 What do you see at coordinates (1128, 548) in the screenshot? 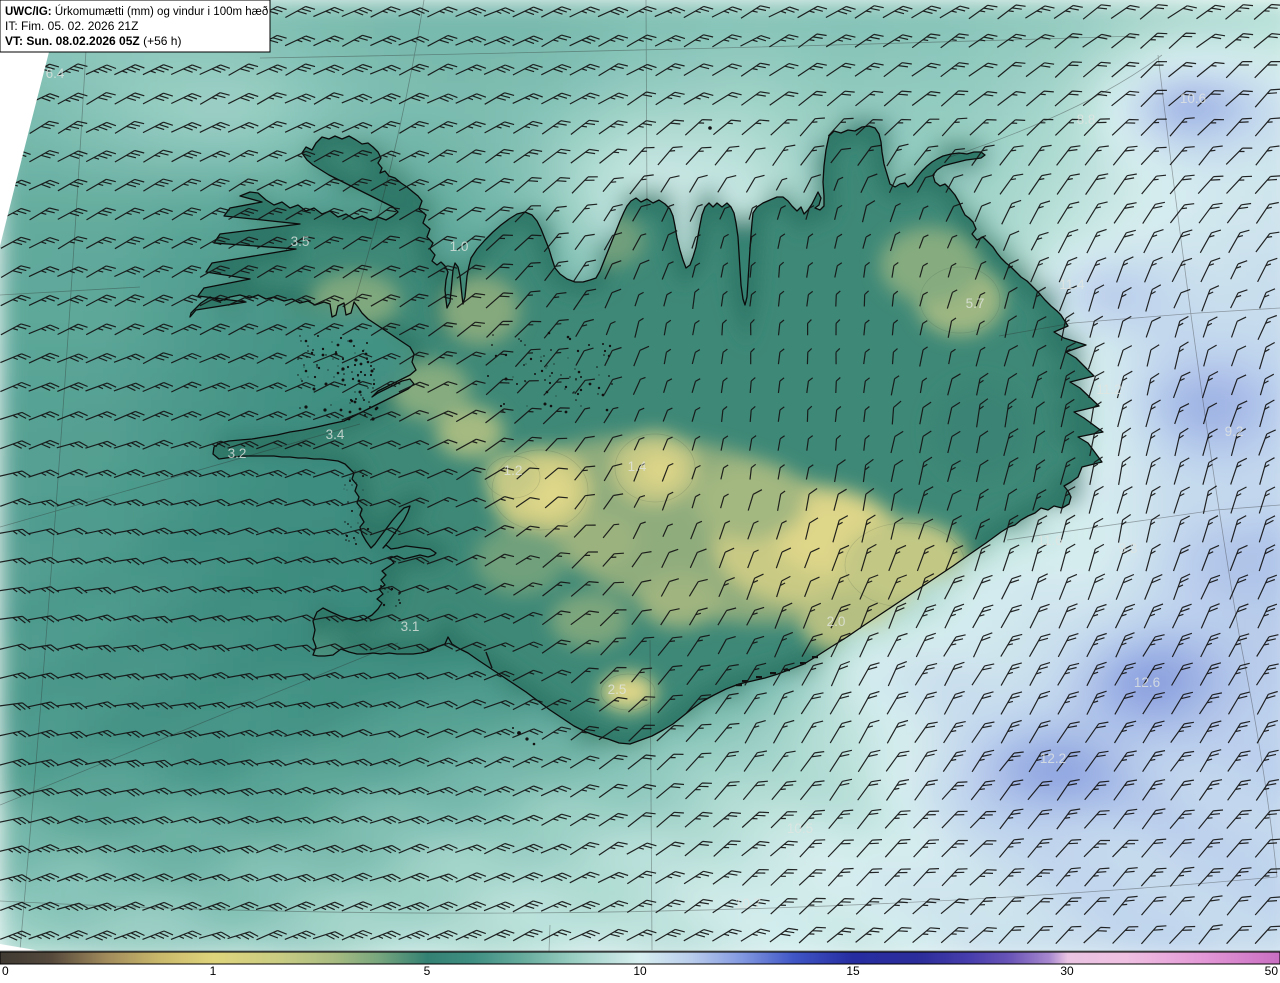
I see `svg-text: 9.3` at bounding box center [1128, 548].